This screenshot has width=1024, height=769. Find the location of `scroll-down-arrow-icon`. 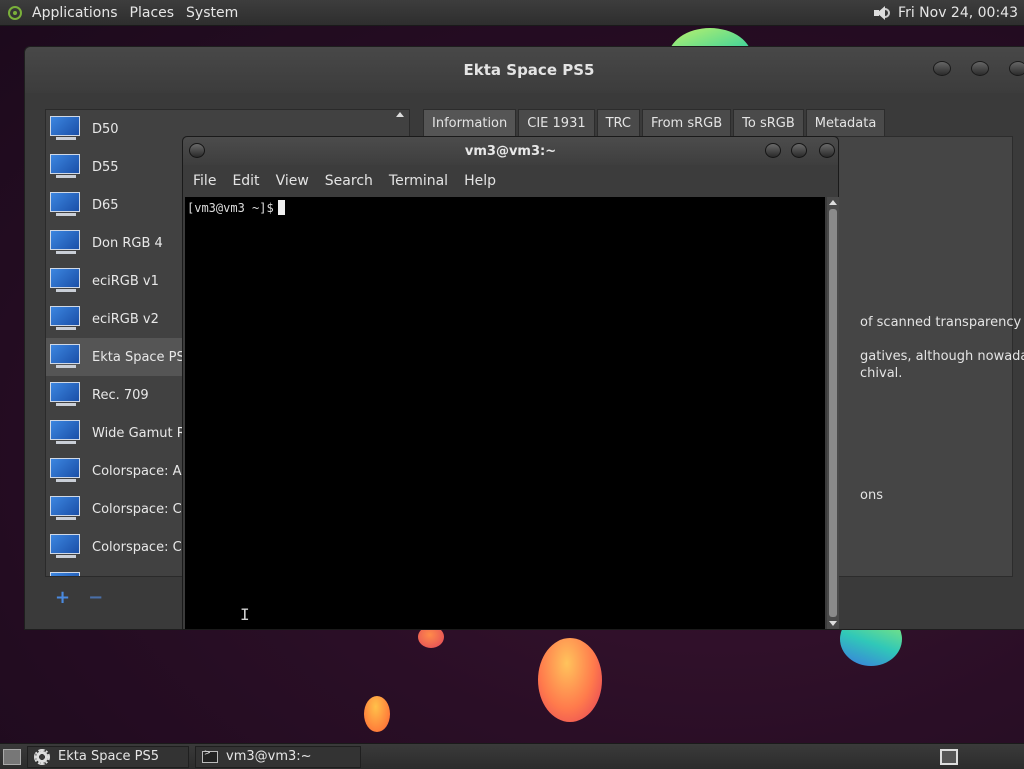

scroll-down-arrow-icon is located at coordinates (833, 623).